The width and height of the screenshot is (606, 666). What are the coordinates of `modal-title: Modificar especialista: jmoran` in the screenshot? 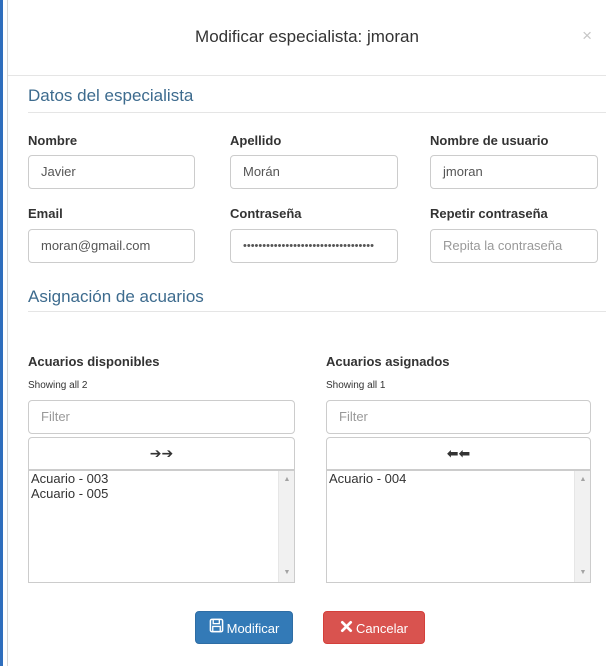 It's located at (307, 36).